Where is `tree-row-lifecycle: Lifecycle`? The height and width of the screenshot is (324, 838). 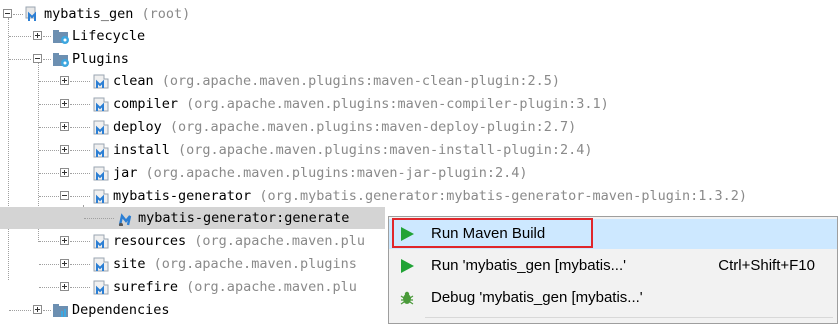 tree-row-lifecycle: Lifecycle is located at coordinates (419, 36).